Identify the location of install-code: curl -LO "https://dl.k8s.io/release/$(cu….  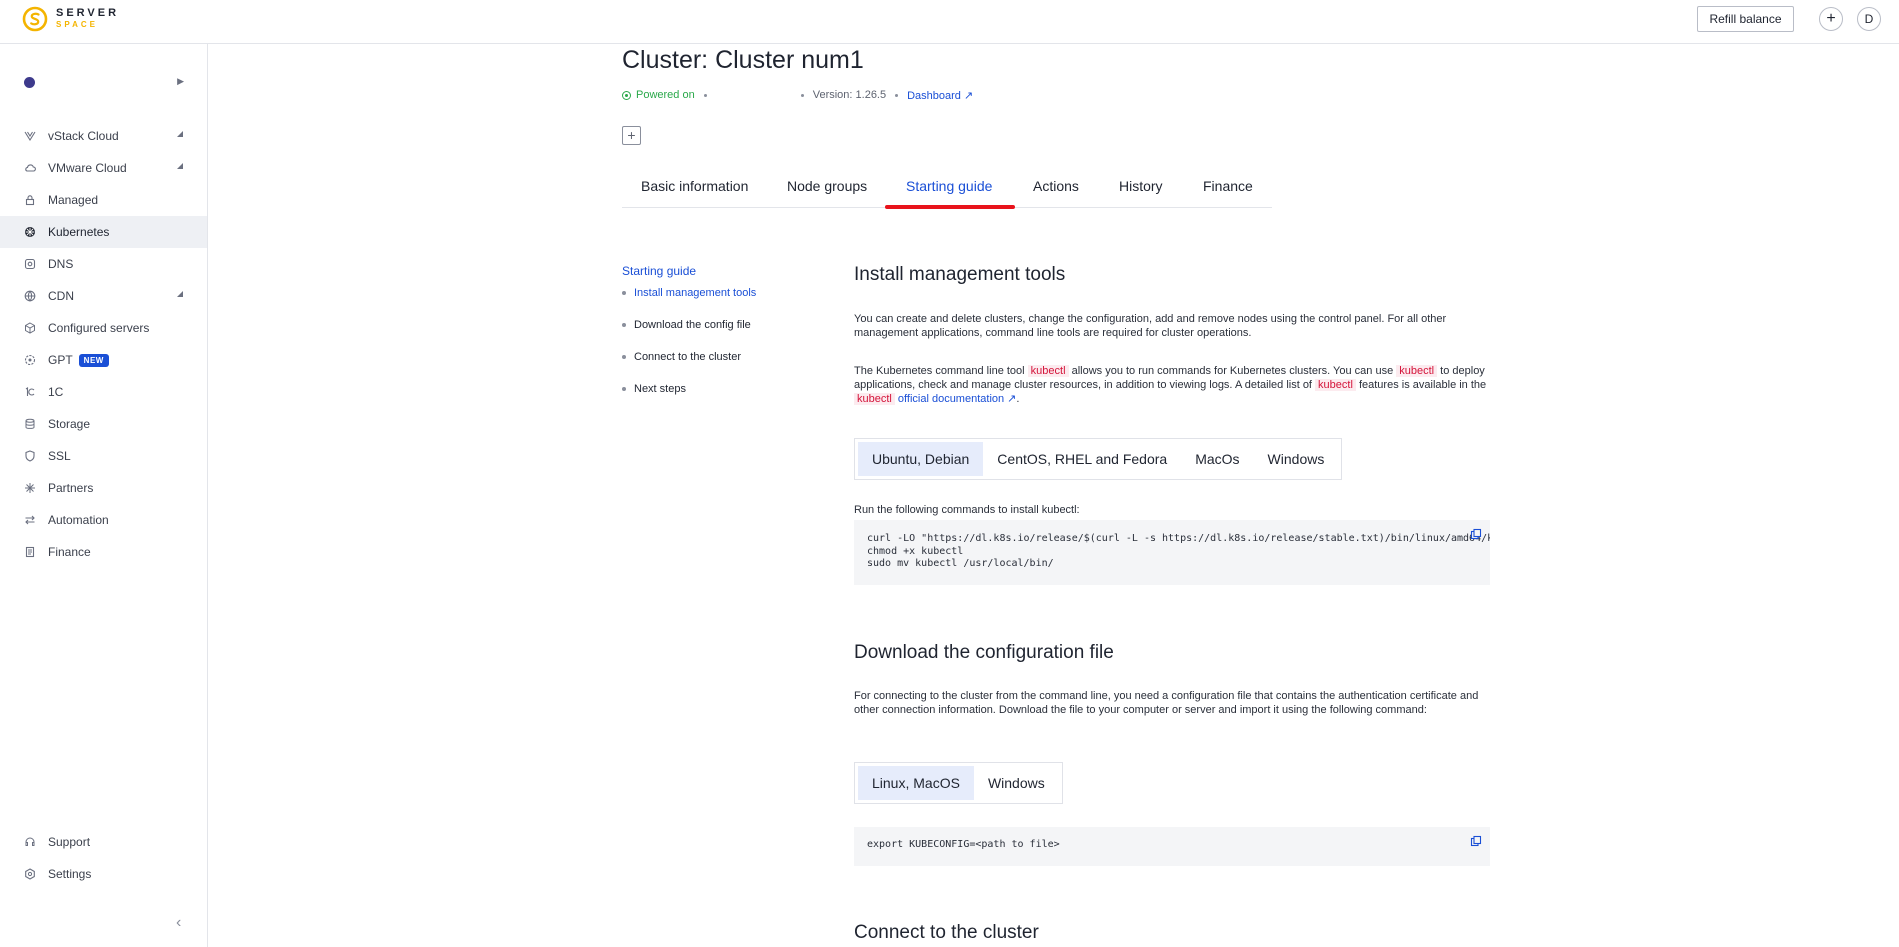
(1178, 551).